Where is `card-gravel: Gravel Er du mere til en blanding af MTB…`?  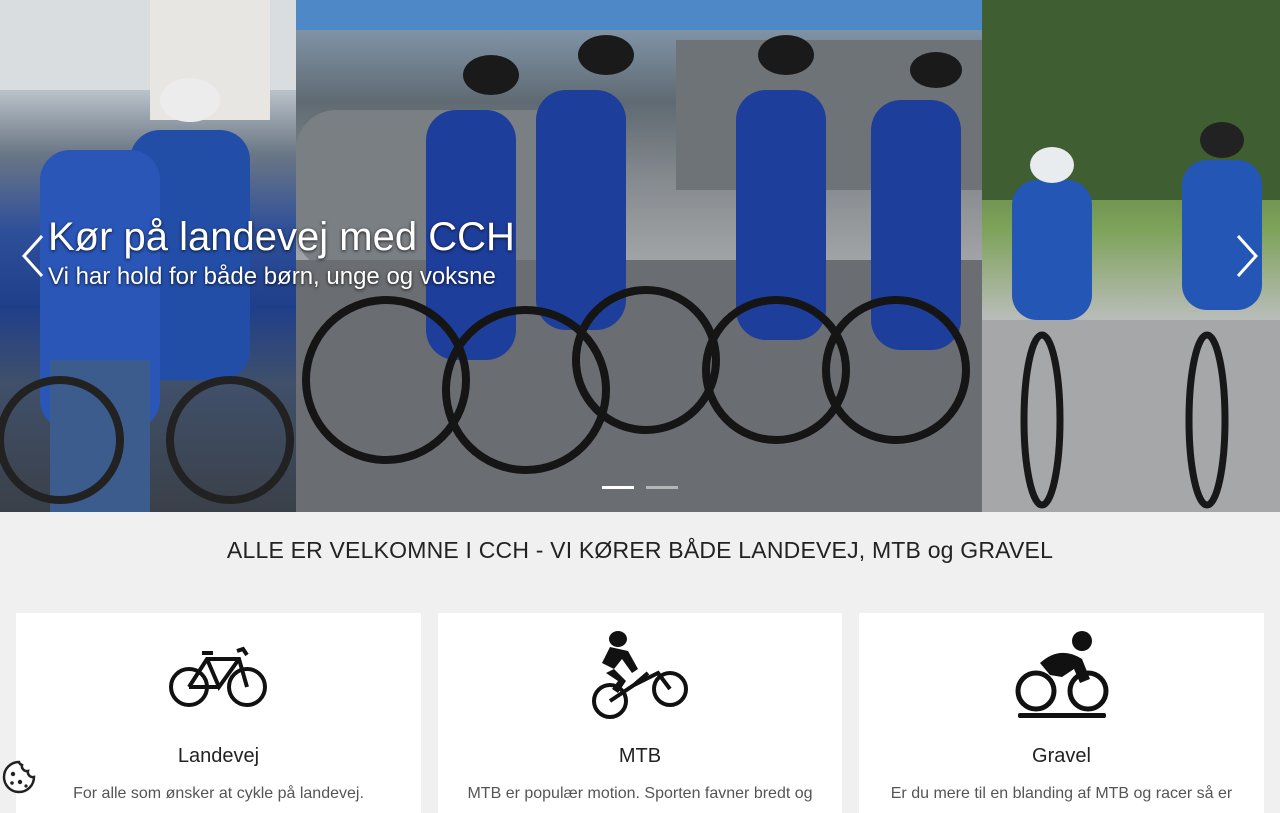
card-gravel: Gravel Er du mere til en blanding af MTB… is located at coordinates (1061, 713).